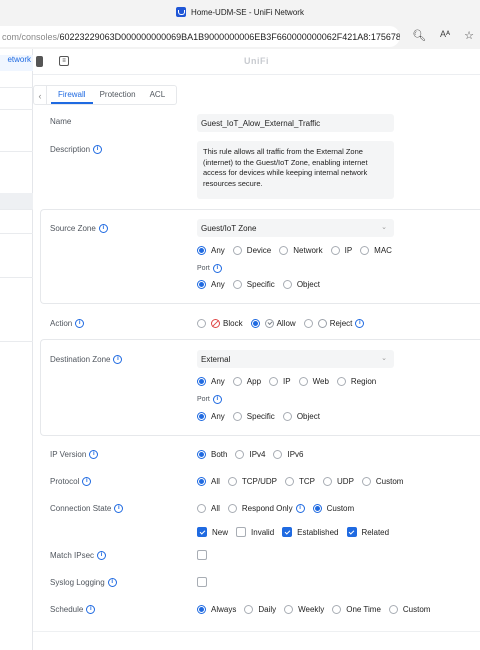 The height and width of the screenshot is (650, 480). Describe the element at coordinates (409, 609) in the screenshot. I see `schedule-custom: Custom` at that location.